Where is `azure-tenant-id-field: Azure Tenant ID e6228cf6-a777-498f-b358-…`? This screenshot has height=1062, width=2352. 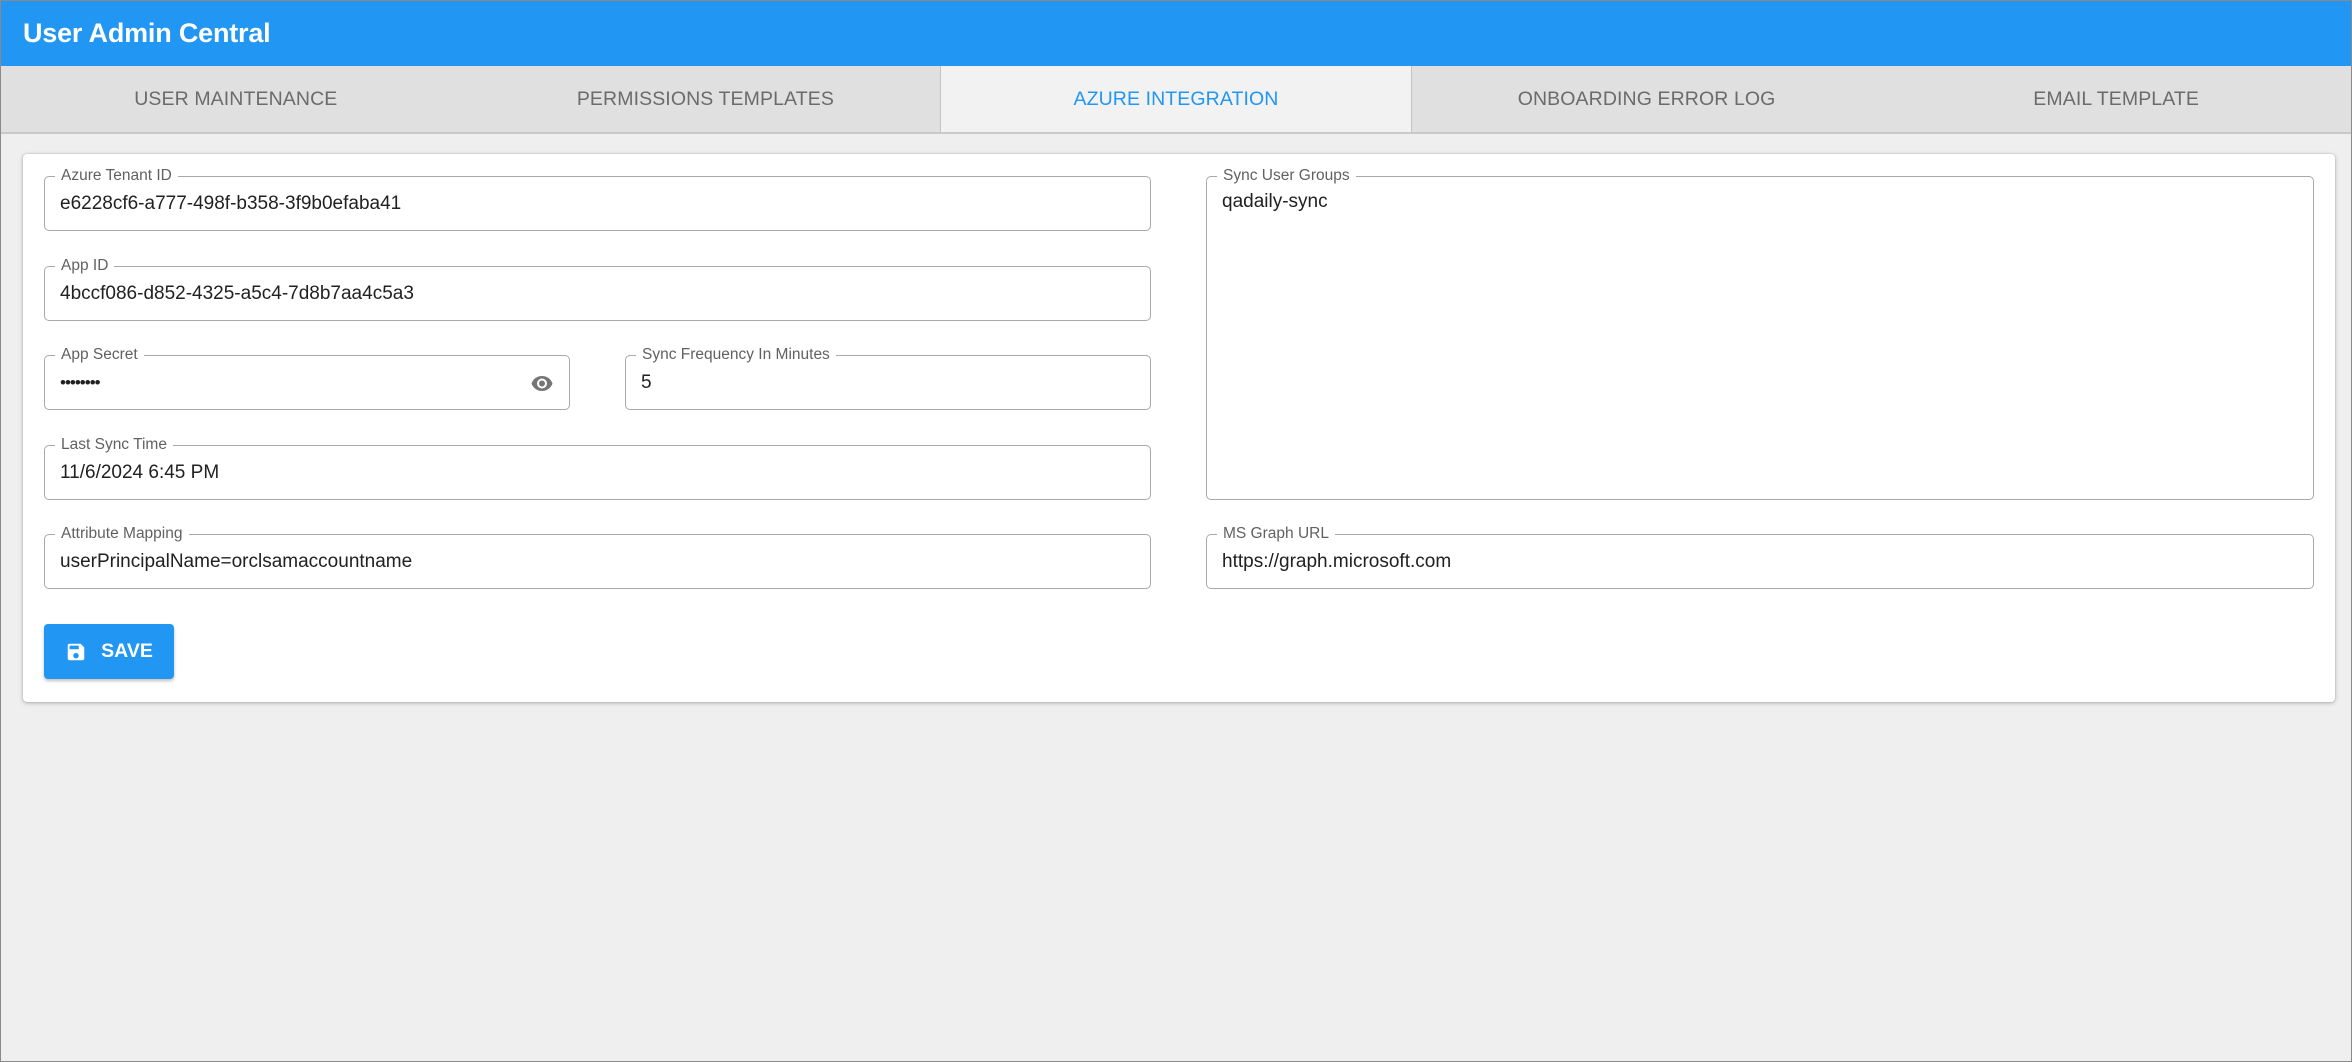 azure-tenant-id-field: Azure Tenant ID e6228cf6-a777-498f-b358-… is located at coordinates (597, 198).